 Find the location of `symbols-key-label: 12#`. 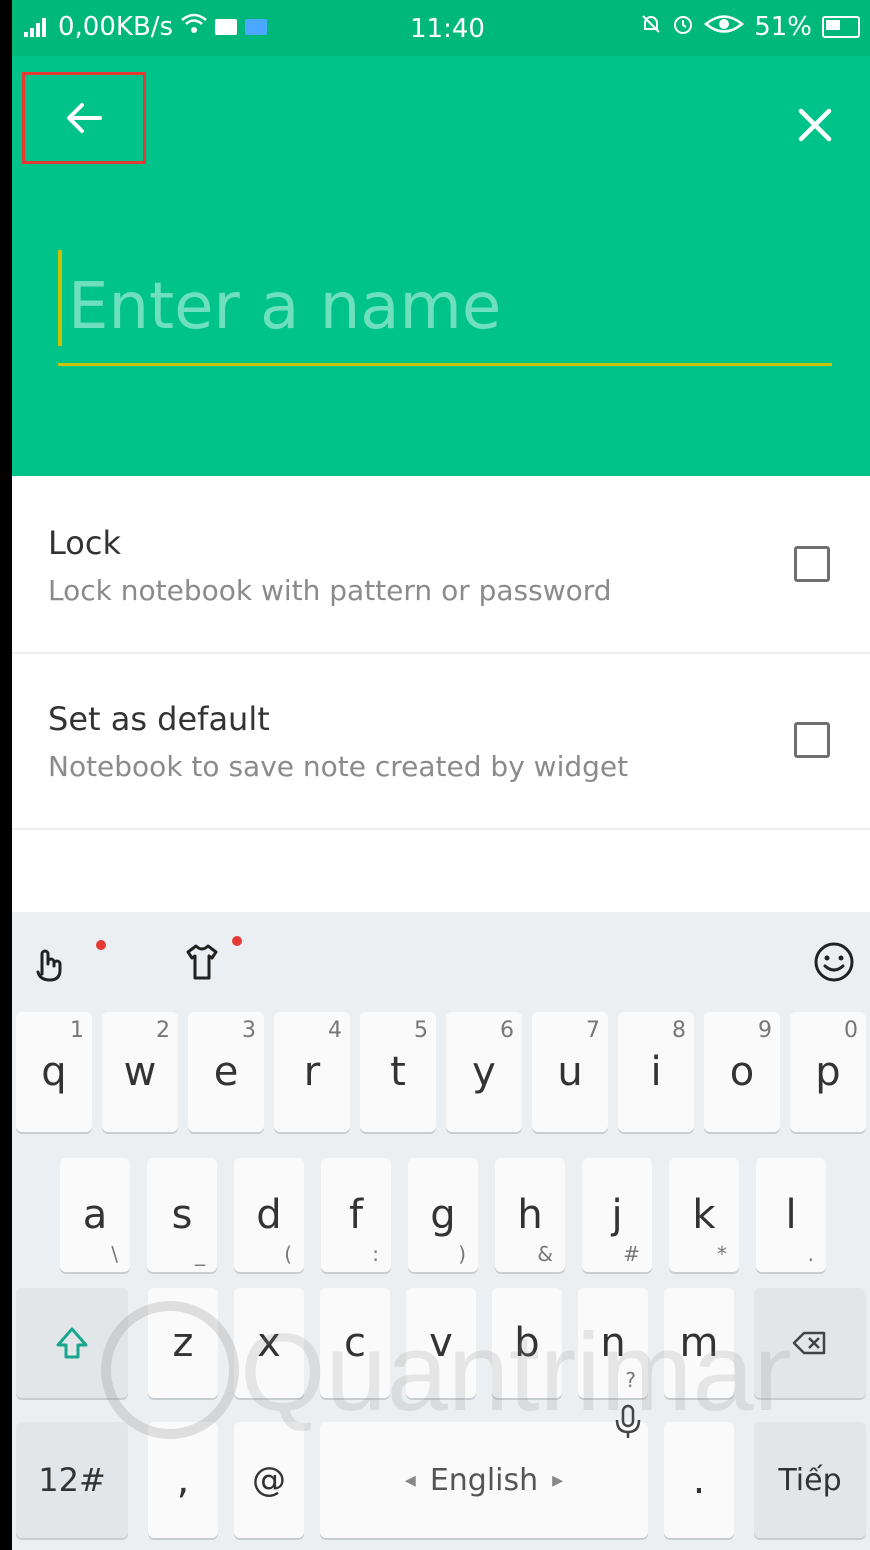

symbols-key-label: 12# is located at coordinates (72, 1480).